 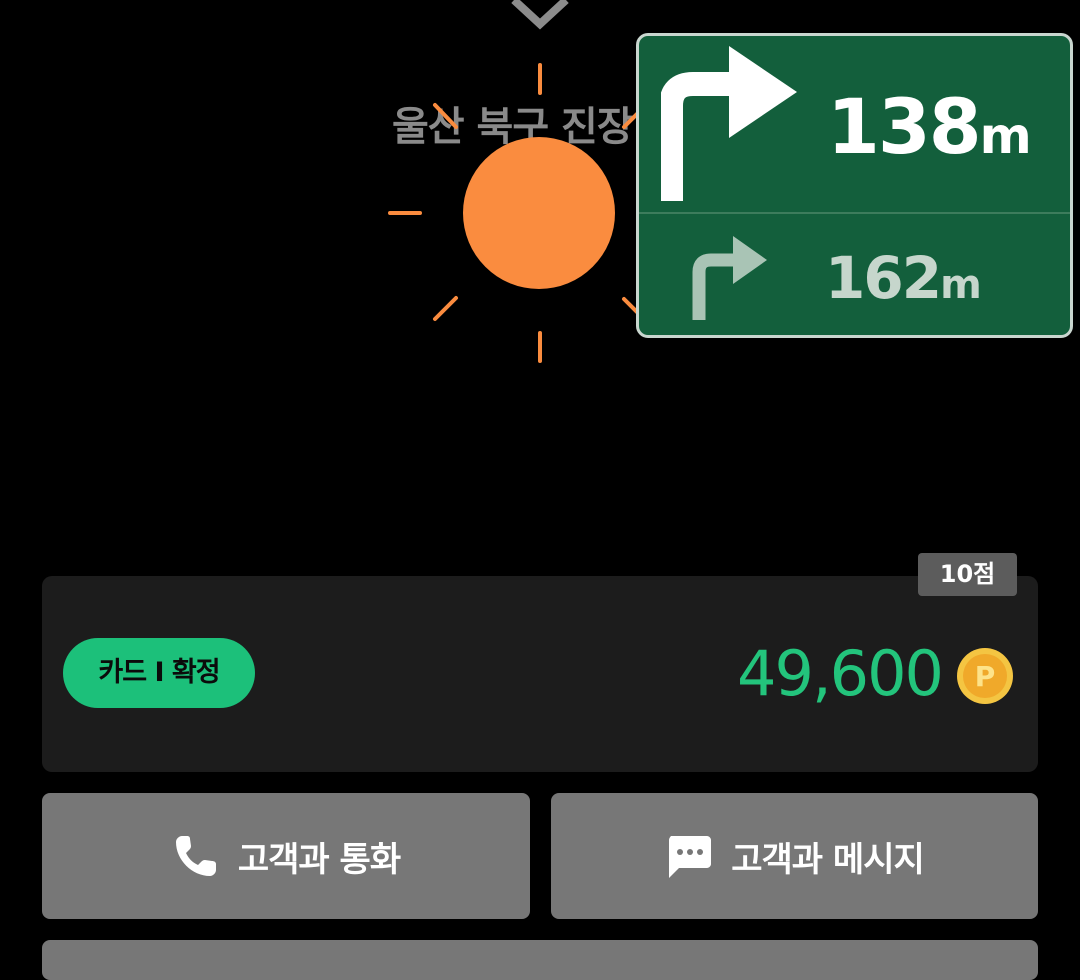 I want to click on phone-icon, so click(x=195, y=856).